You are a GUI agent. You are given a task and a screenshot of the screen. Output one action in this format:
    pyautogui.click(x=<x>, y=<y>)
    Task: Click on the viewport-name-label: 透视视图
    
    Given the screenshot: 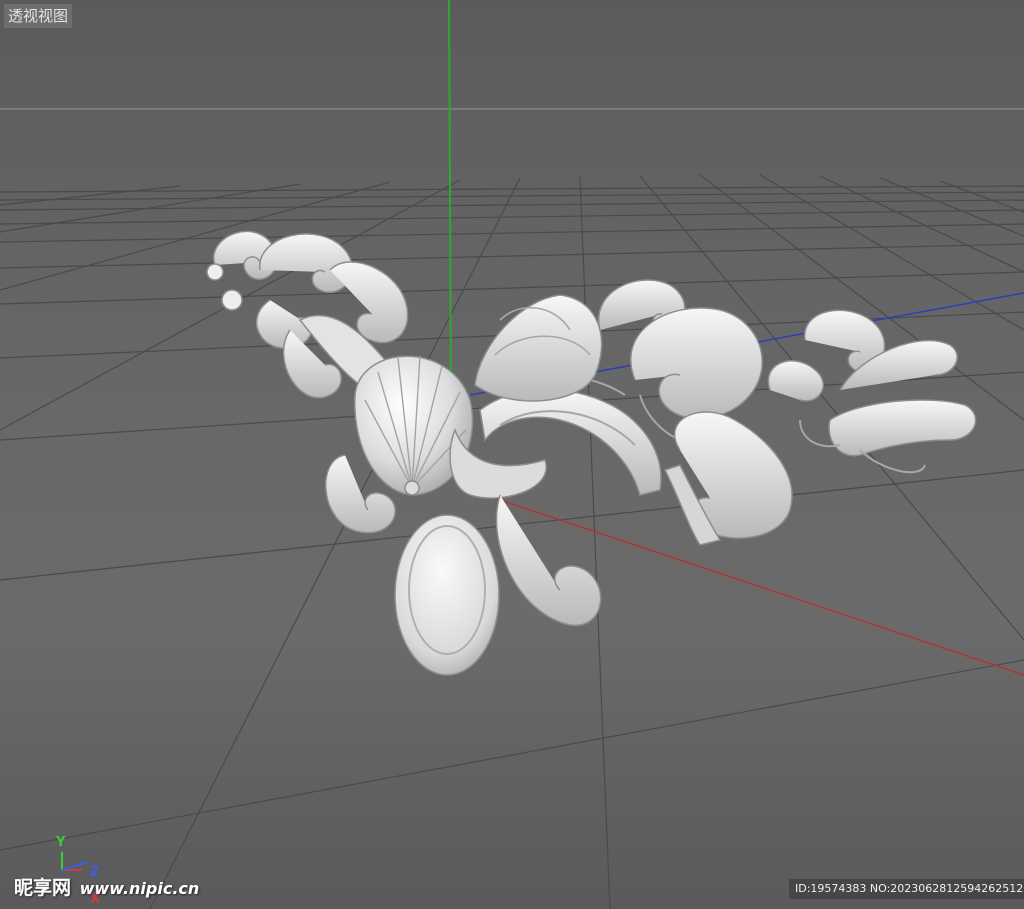 What is the action you would take?
    pyautogui.click(x=38, y=16)
    